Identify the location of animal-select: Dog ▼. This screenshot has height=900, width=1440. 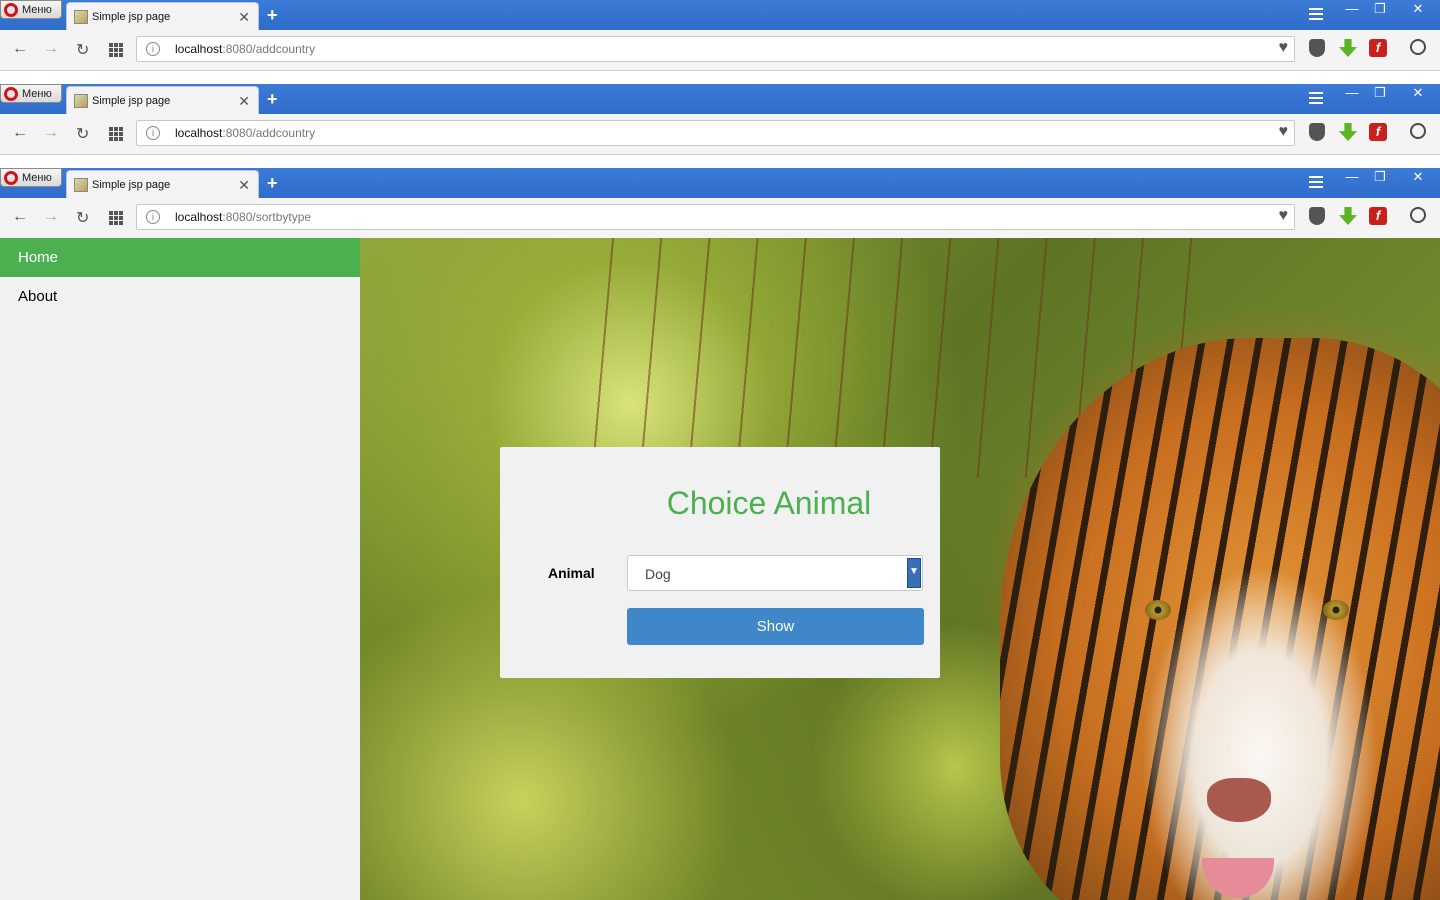
(775, 573).